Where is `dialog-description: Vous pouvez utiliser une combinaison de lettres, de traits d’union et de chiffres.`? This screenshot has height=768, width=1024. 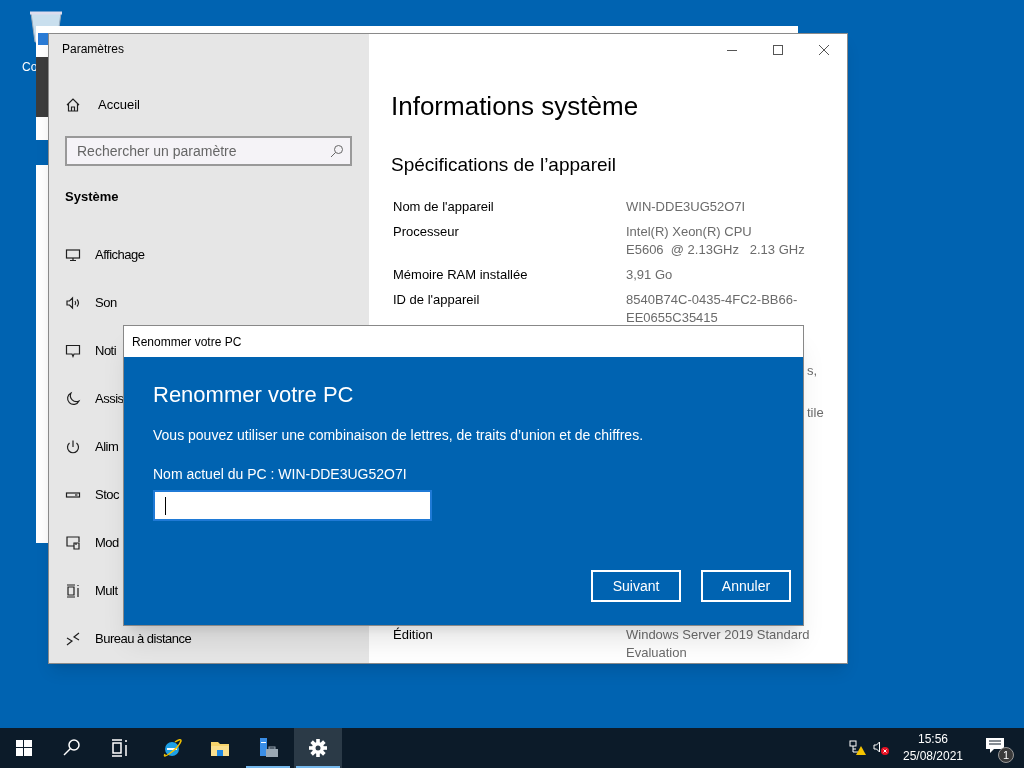 dialog-description: Vous pouvez utiliser une combinaison de lettres, de traits d’union et de chiffres. is located at coordinates (398, 435).